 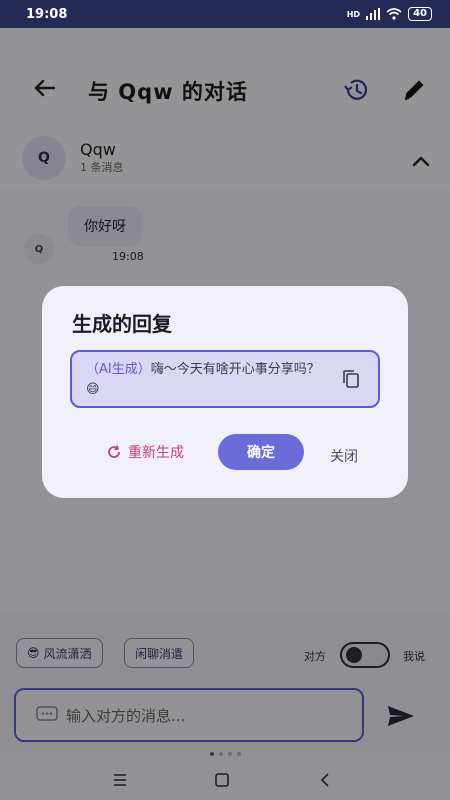 What do you see at coordinates (118, 369) in the screenshot?
I see `ai-generated-tag: （AI生成）` at bounding box center [118, 369].